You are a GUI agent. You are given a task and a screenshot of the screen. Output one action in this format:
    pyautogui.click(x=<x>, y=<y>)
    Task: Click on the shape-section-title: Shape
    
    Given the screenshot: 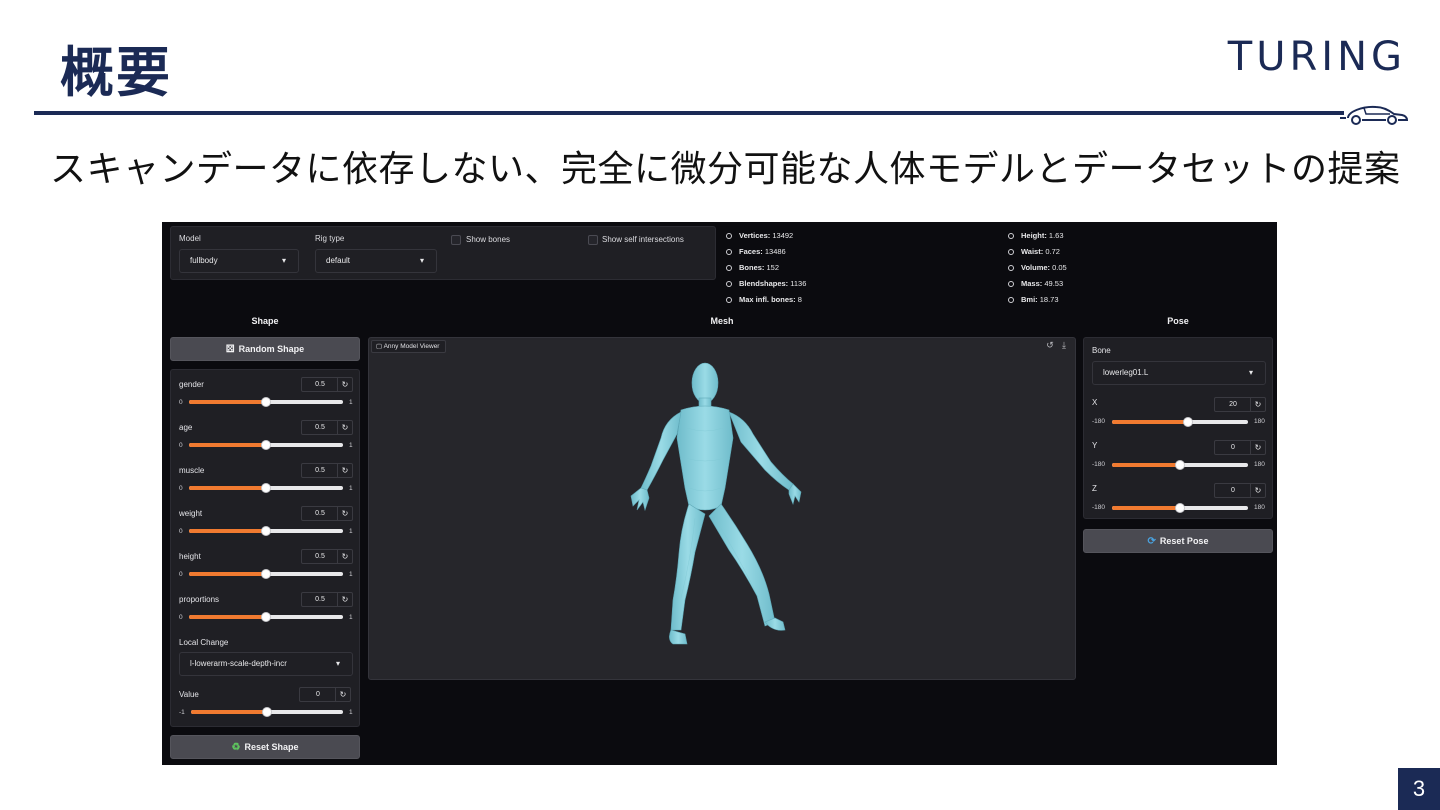 What is the action you would take?
    pyautogui.click(x=265, y=321)
    